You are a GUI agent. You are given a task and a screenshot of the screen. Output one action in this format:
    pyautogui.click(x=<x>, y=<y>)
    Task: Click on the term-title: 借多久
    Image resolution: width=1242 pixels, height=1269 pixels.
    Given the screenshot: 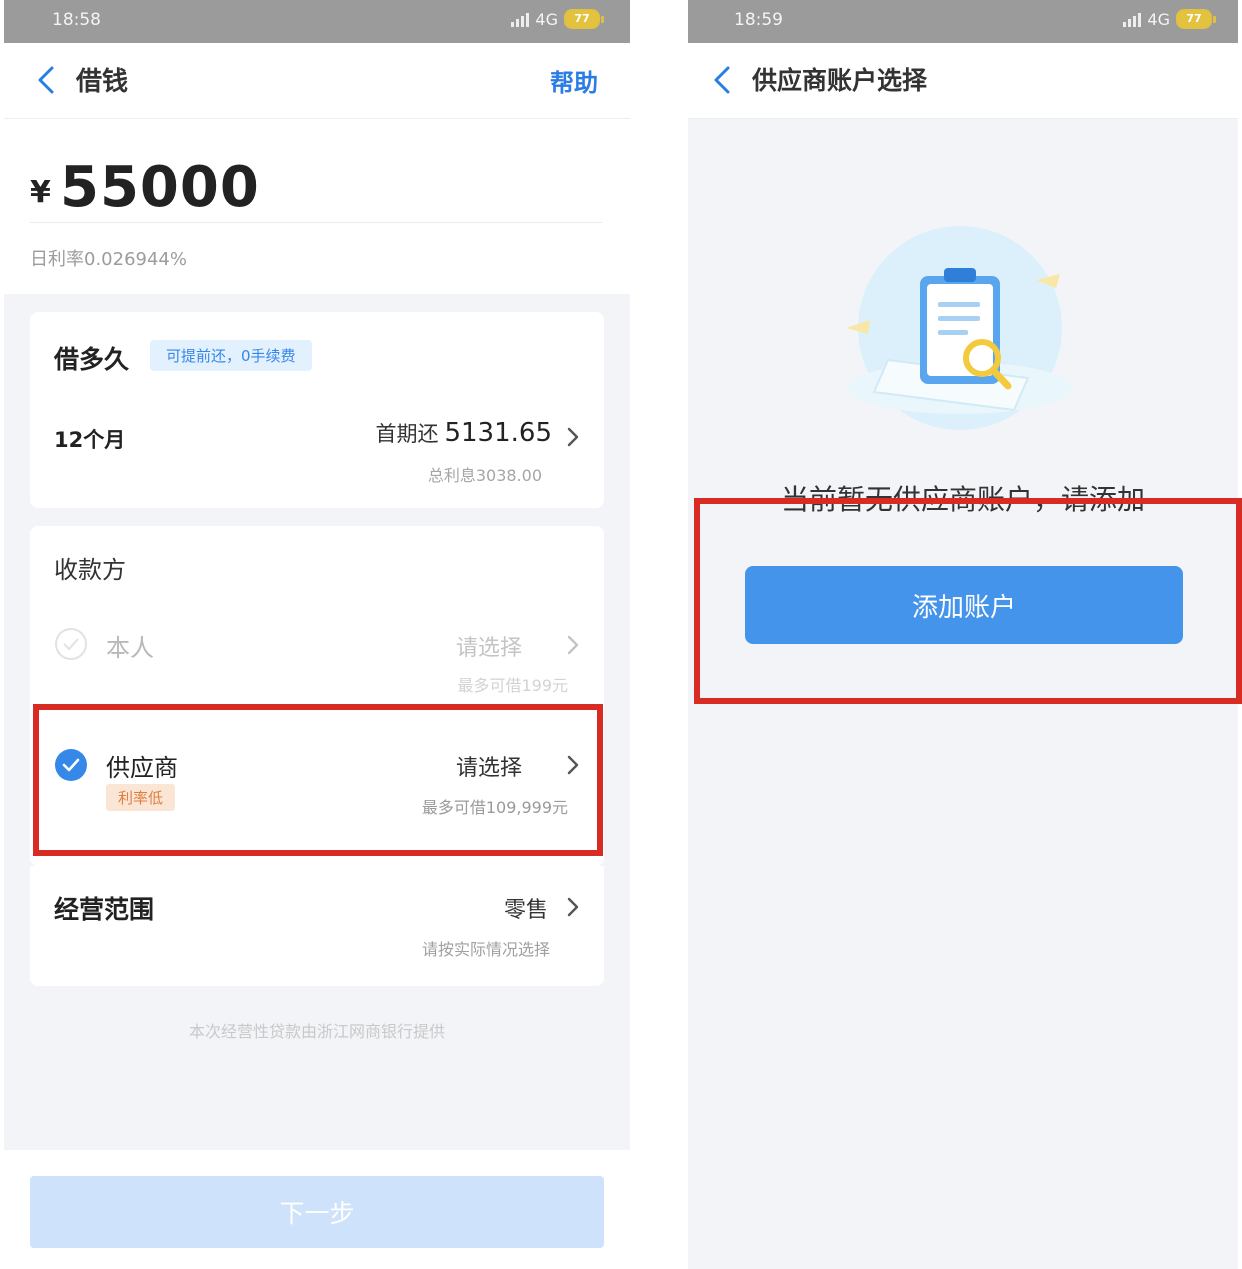 What is the action you would take?
    pyautogui.click(x=92, y=359)
    